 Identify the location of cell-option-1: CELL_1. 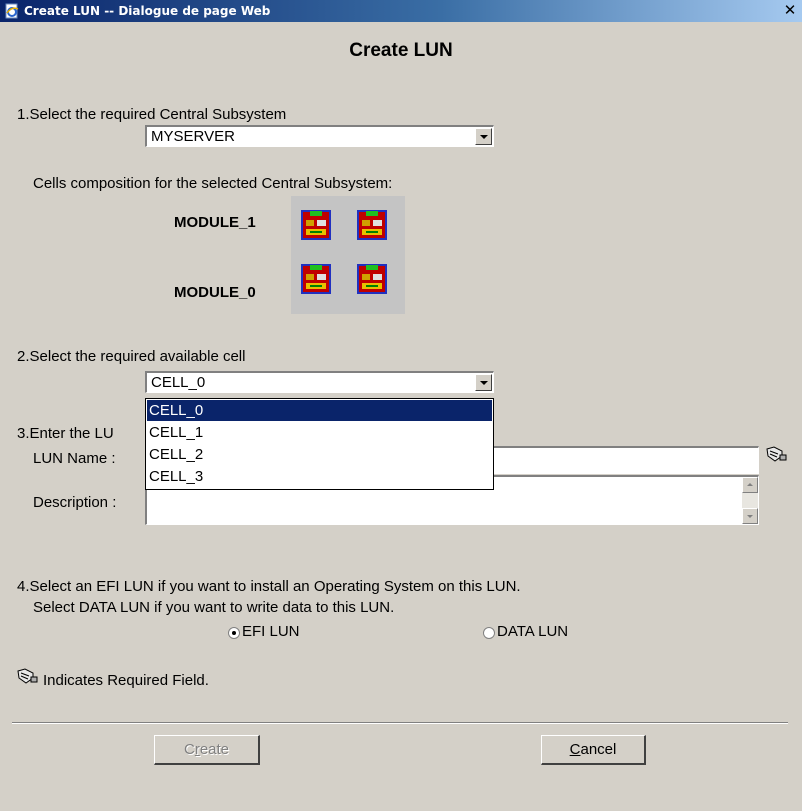
(319, 432).